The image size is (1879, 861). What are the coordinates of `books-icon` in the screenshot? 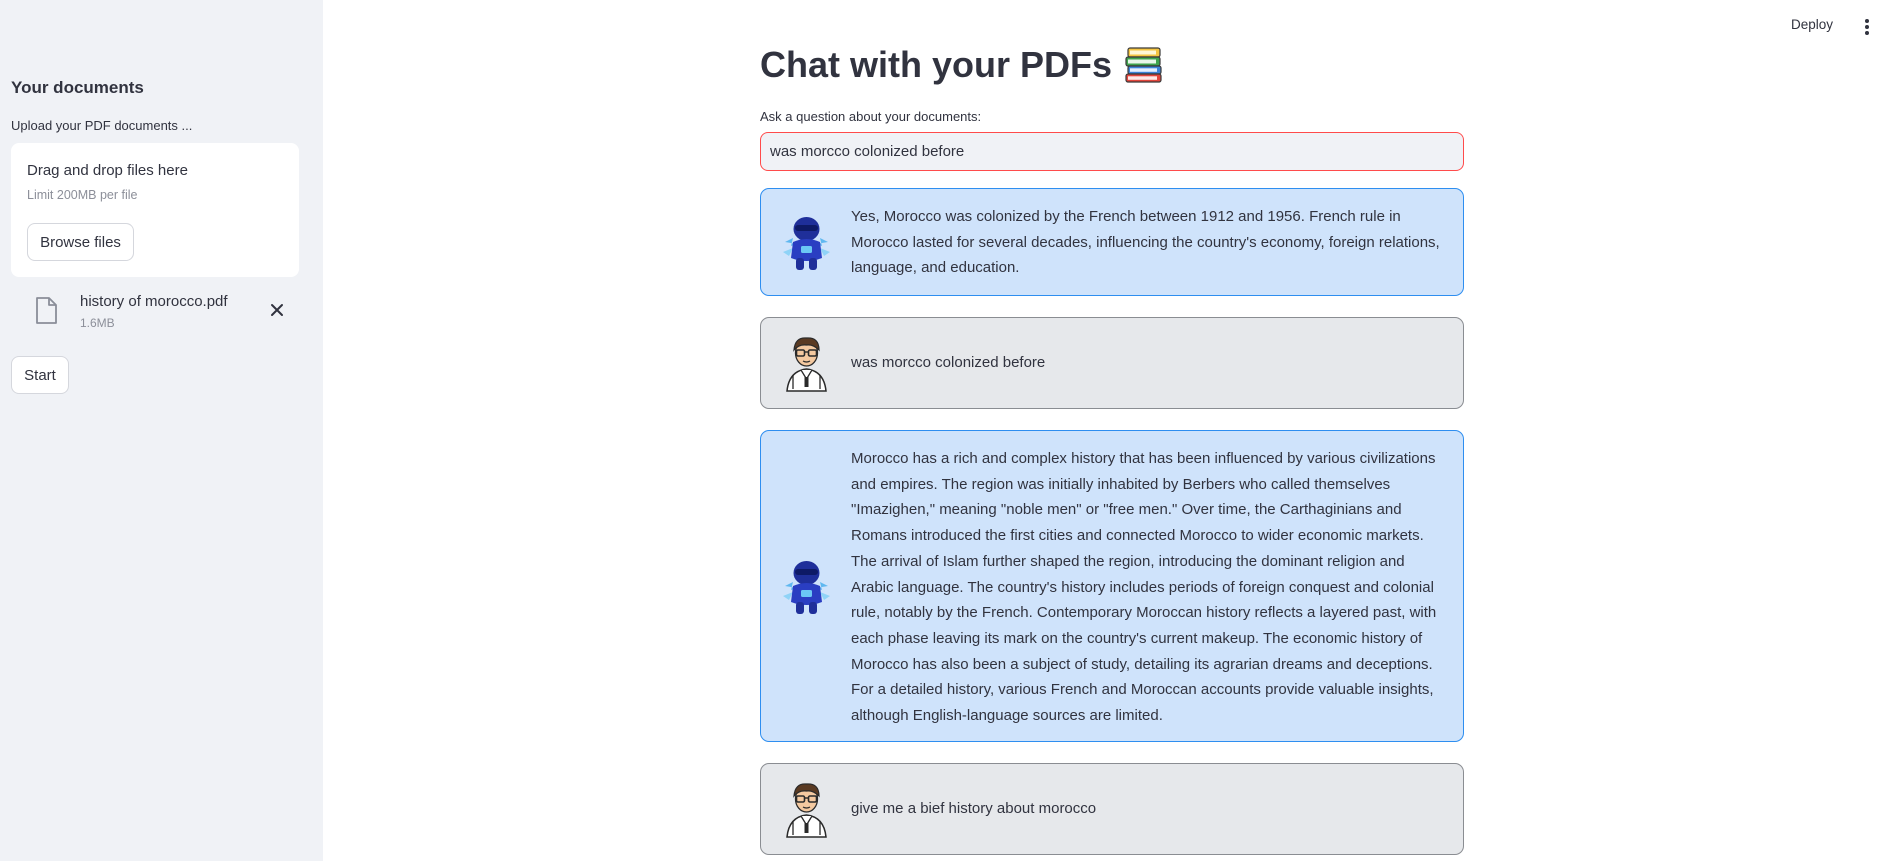 It's located at (1143, 65).